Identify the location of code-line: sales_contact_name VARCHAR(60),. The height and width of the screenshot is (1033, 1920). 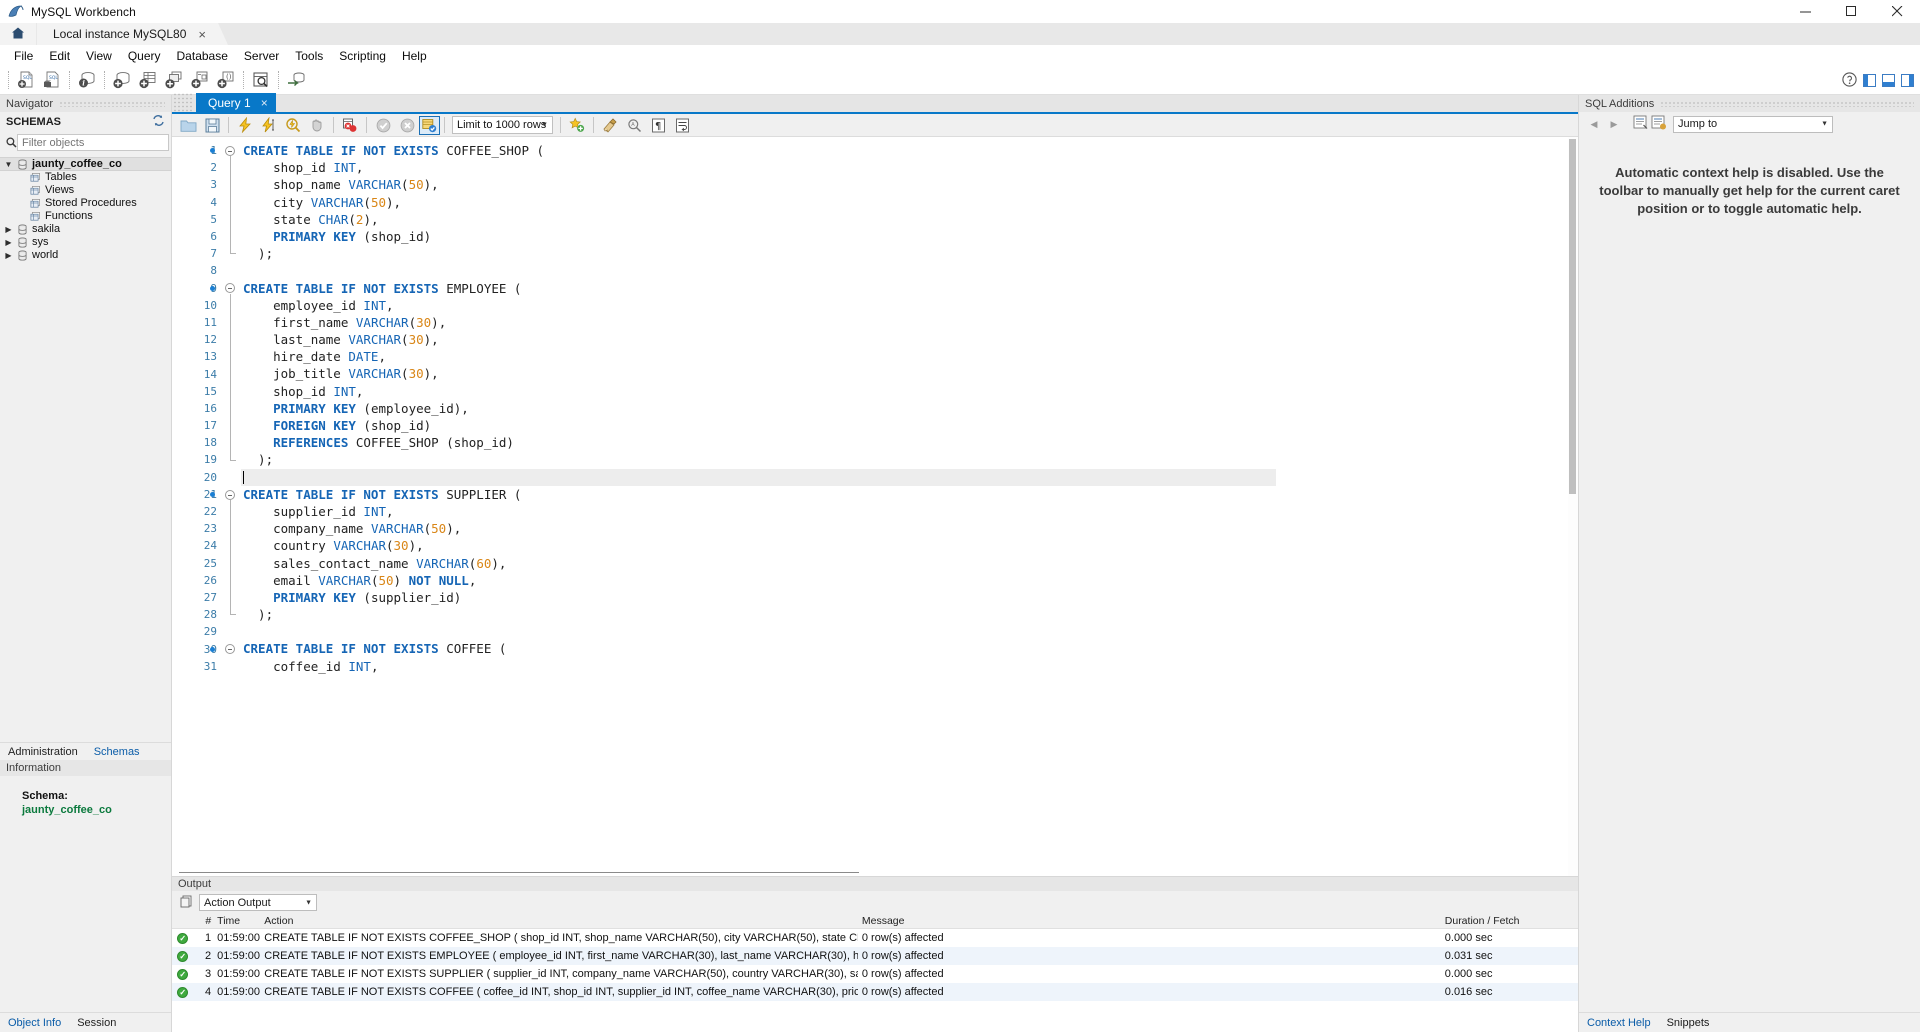
(909, 563).